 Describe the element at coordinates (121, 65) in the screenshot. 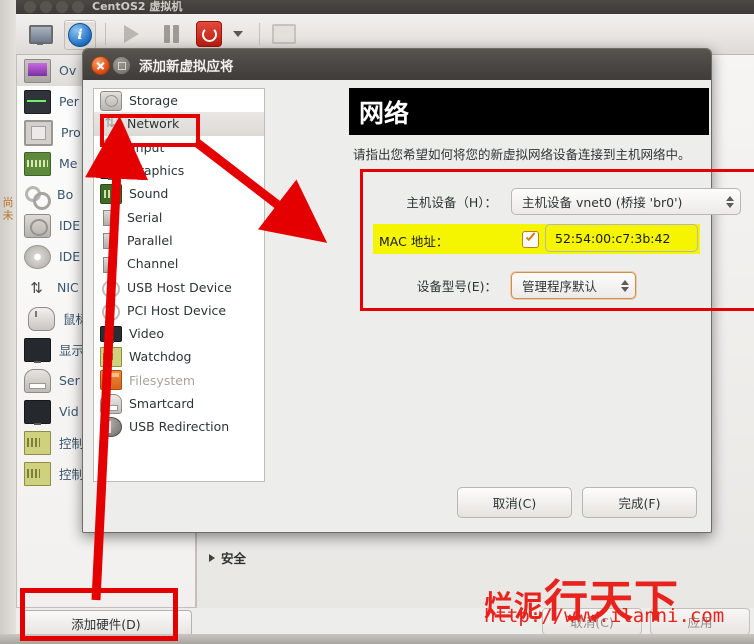

I see `maximize-icon` at that location.